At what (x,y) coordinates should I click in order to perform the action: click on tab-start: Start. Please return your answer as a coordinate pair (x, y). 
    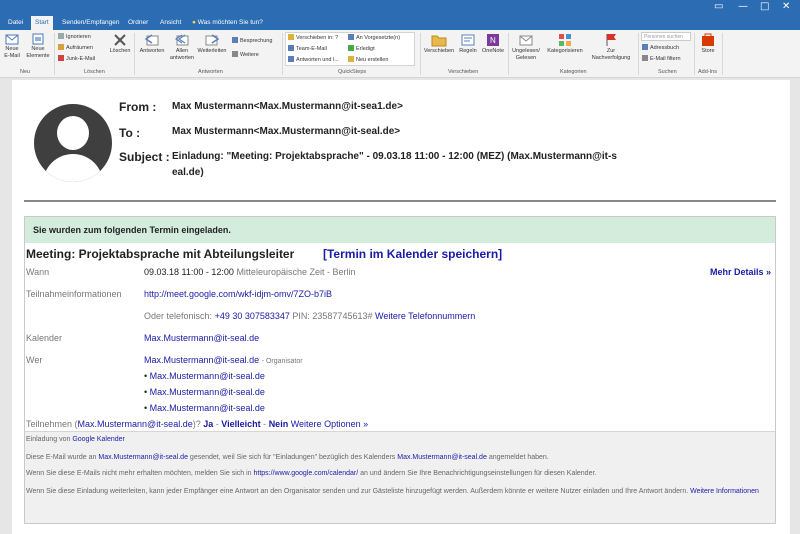
    Looking at the image, I should click on (42, 23).